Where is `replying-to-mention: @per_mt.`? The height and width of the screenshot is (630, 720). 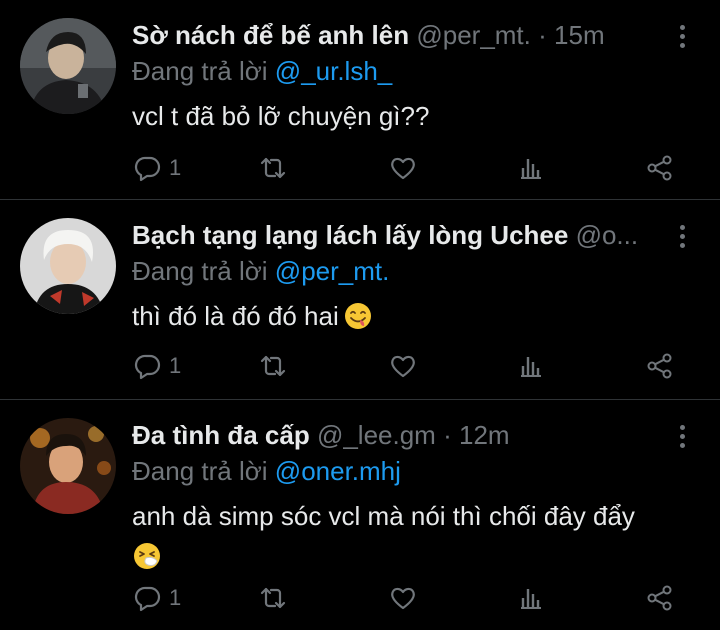
replying-to-mention: @per_mt. is located at coordinates (332, 271).